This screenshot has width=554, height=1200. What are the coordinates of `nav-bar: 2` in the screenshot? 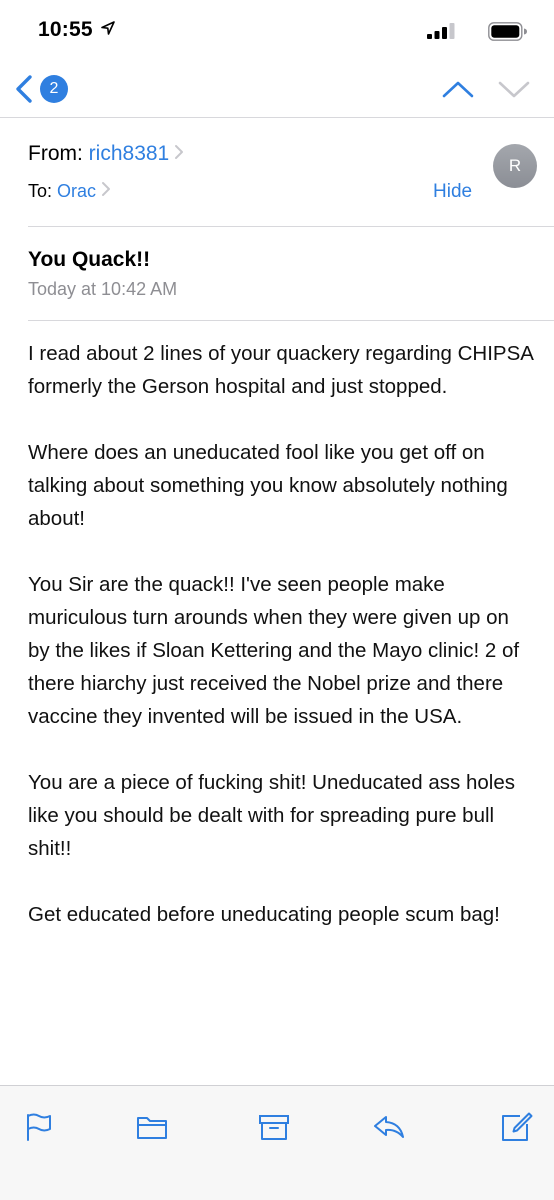 It's located at (277, 89).